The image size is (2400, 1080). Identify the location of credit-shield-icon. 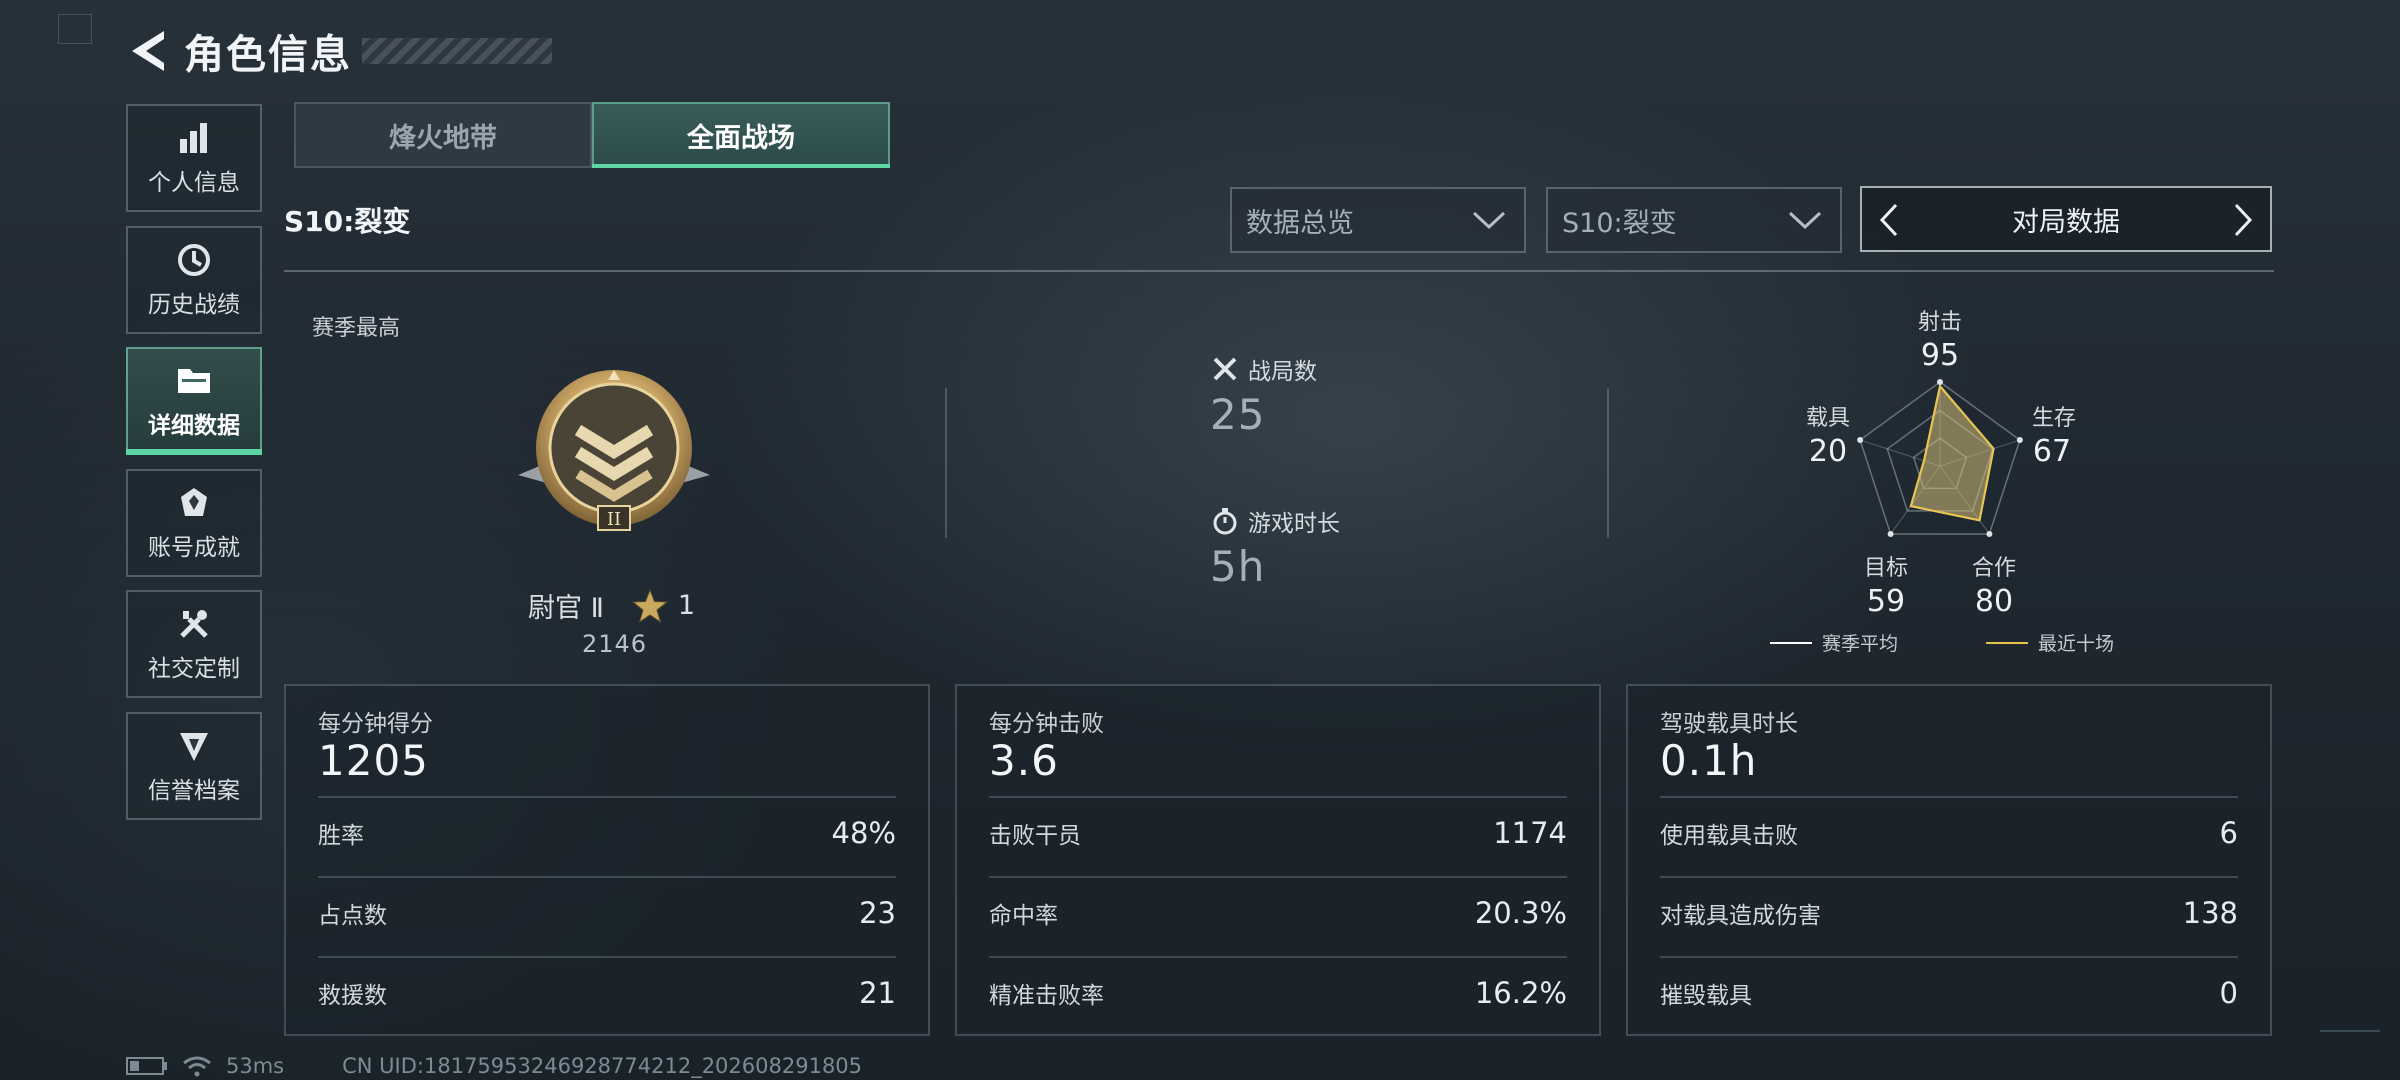
(194, 746).